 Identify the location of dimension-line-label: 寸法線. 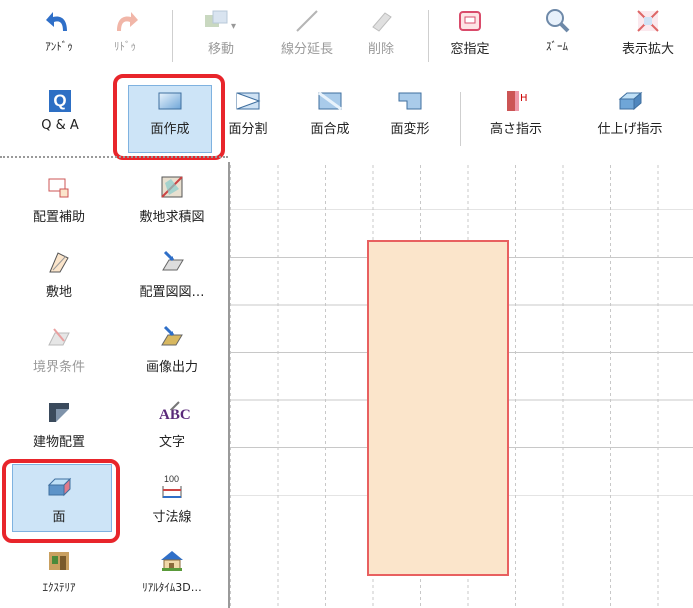
(172, 517).